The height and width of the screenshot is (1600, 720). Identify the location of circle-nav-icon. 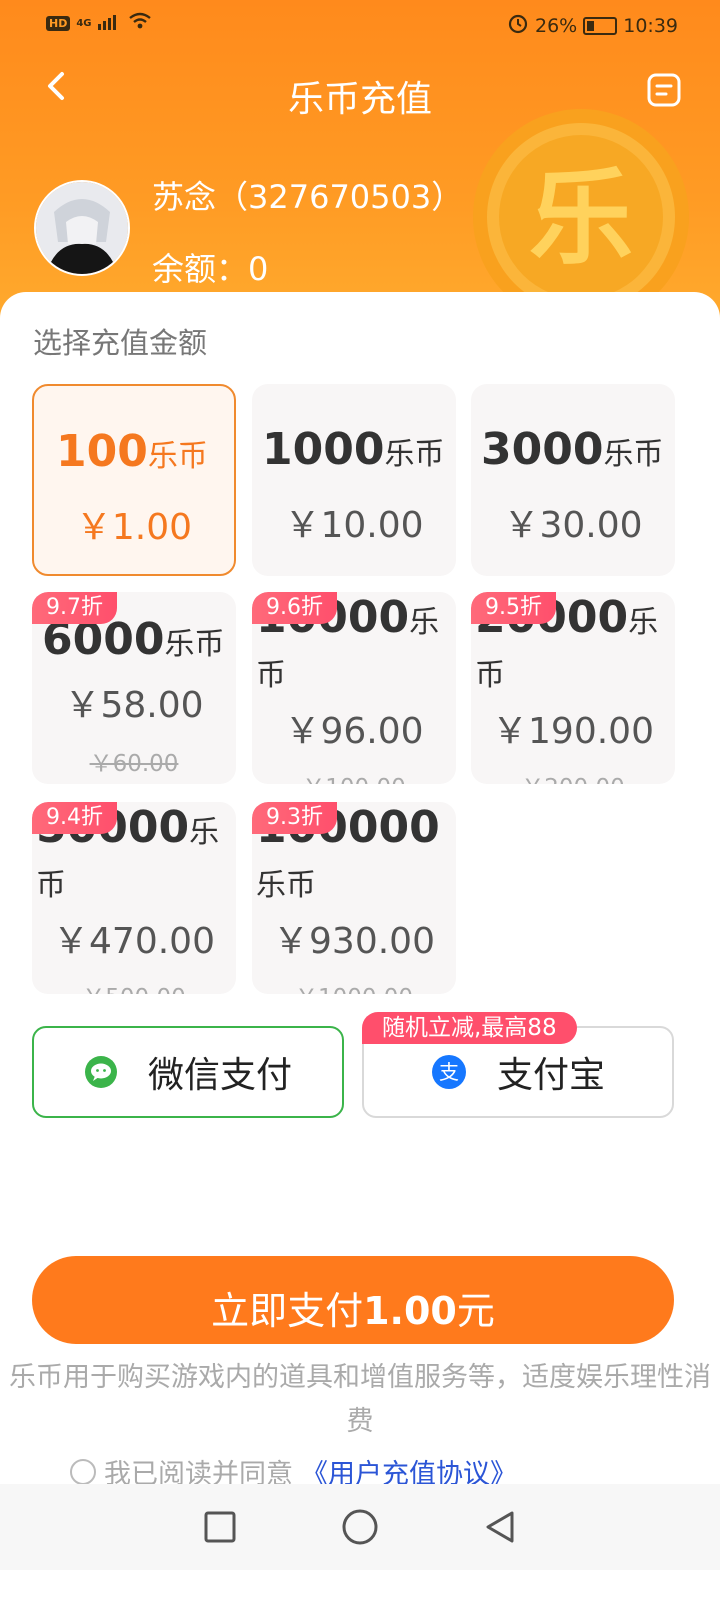
(360, 1527).